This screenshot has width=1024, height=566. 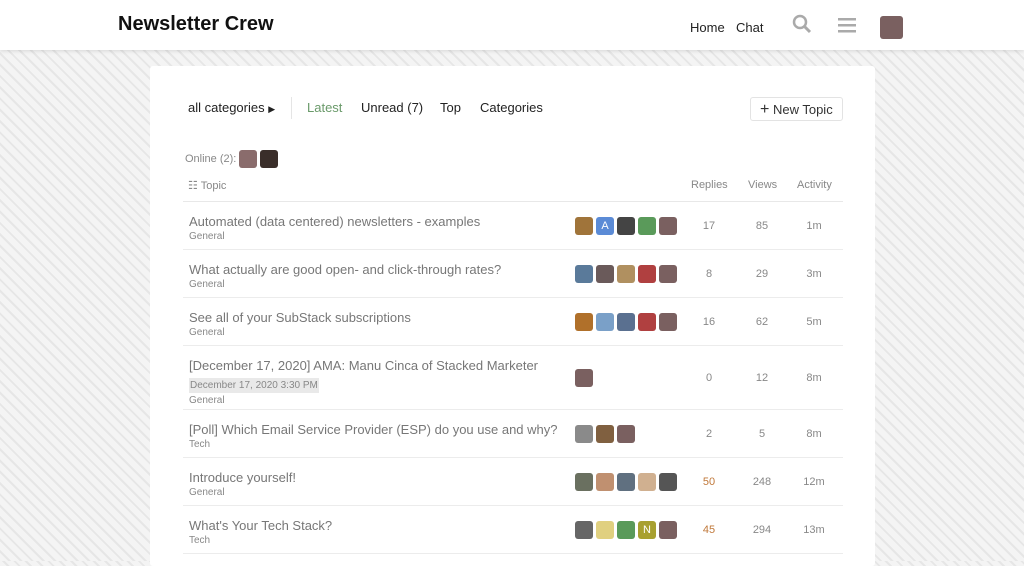 I want to click on views-count: 294, so click(x=762, y=530).